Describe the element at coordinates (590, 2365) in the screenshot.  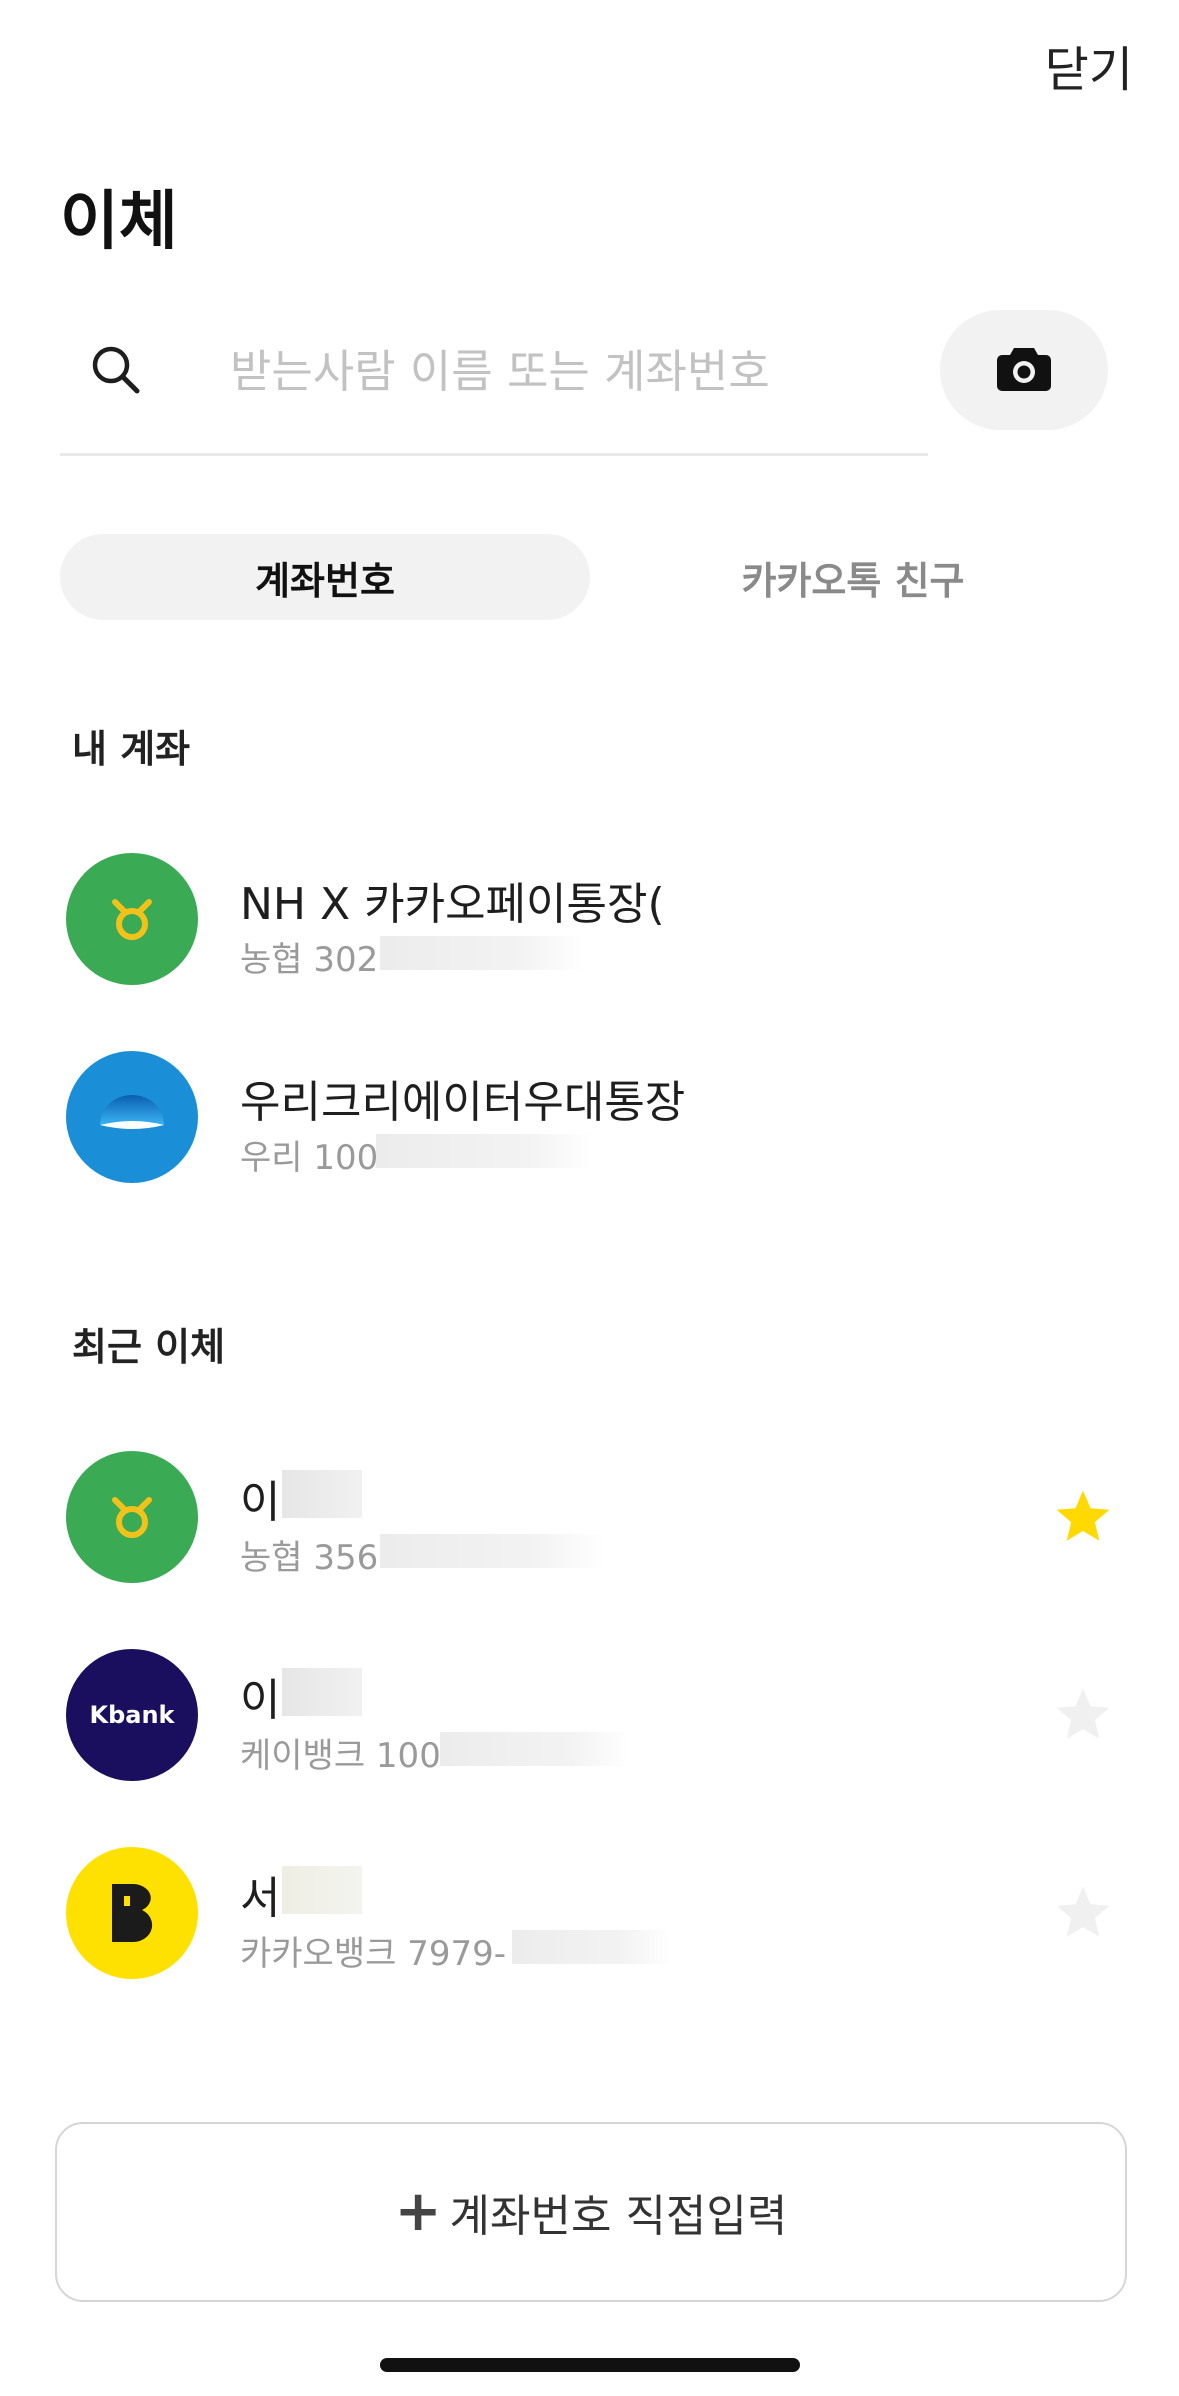
I see `home-indicator` at that location.